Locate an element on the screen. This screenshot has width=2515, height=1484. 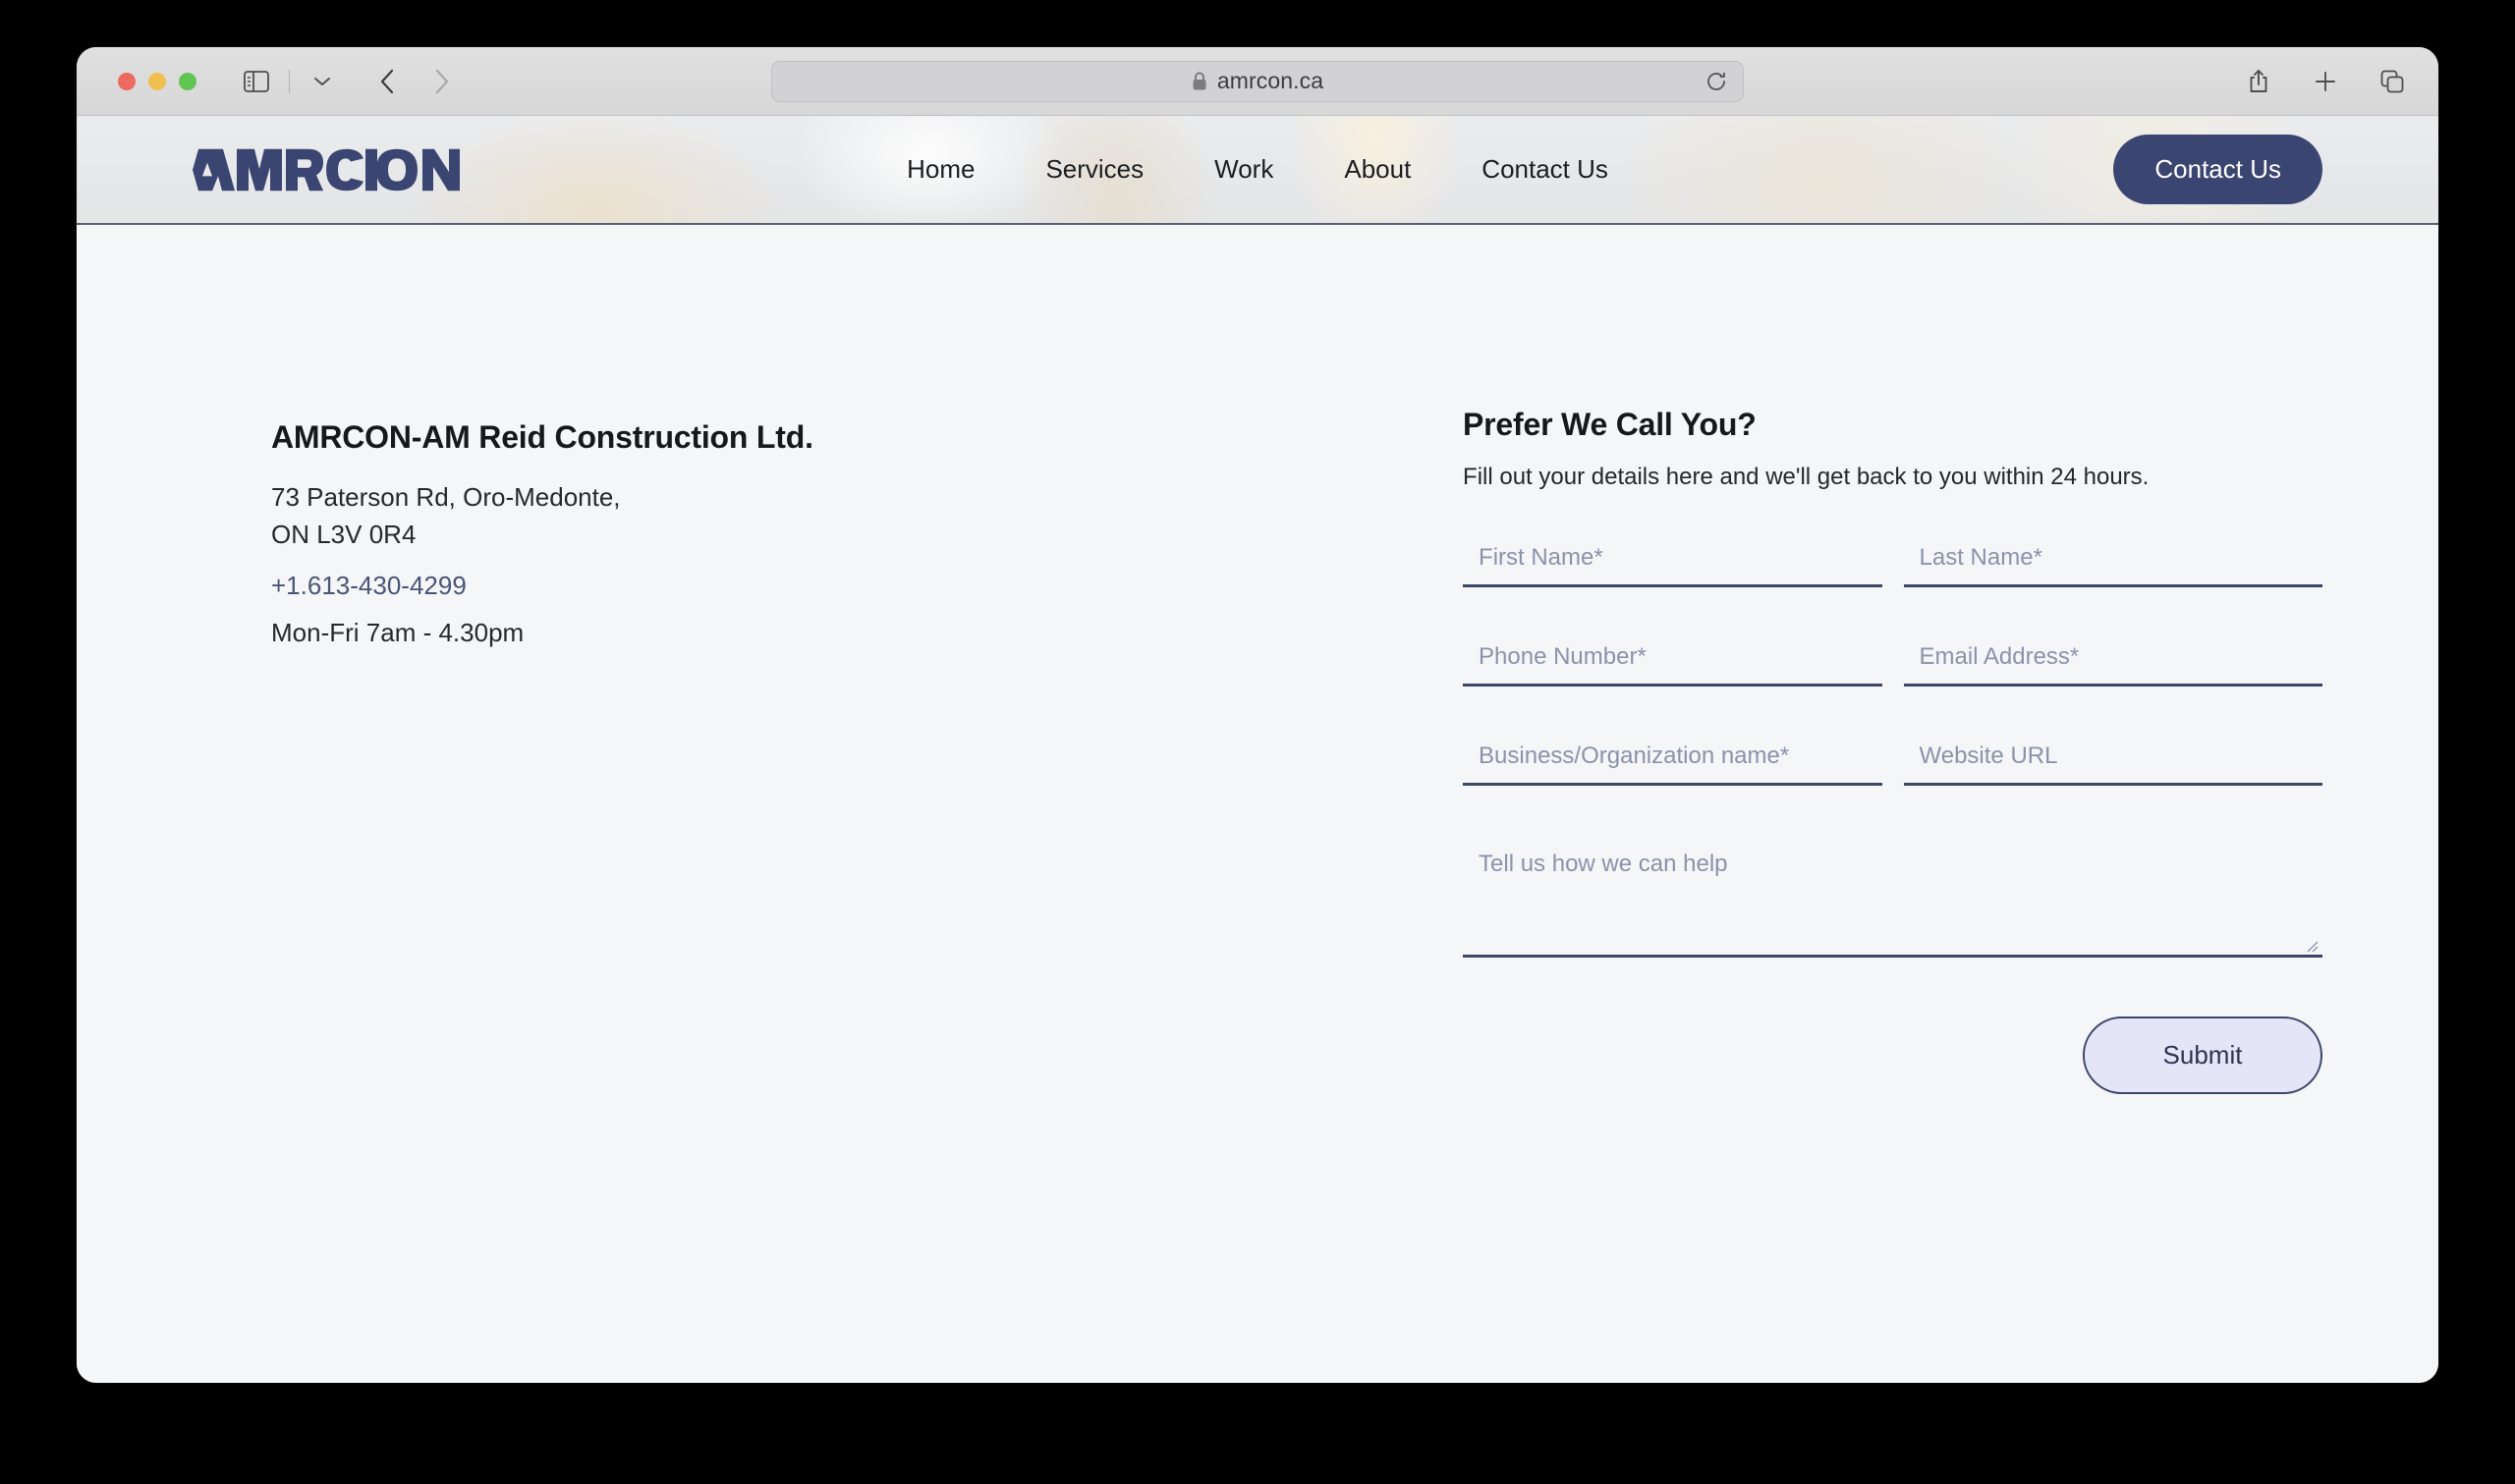
toolbar-divider is located at coordinates (289, 81).